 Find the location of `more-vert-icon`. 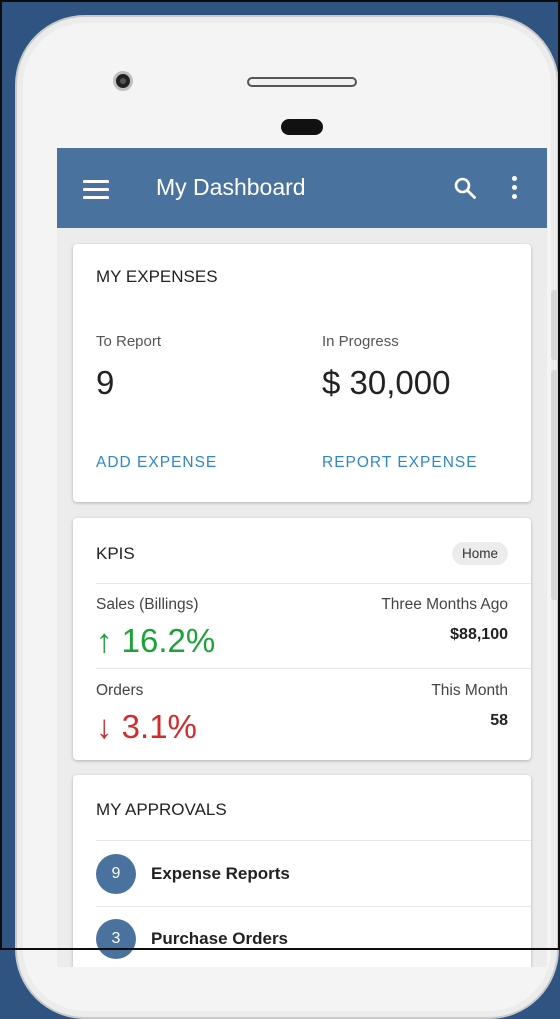

more-vert-icon is located at coordinates (514, 189).